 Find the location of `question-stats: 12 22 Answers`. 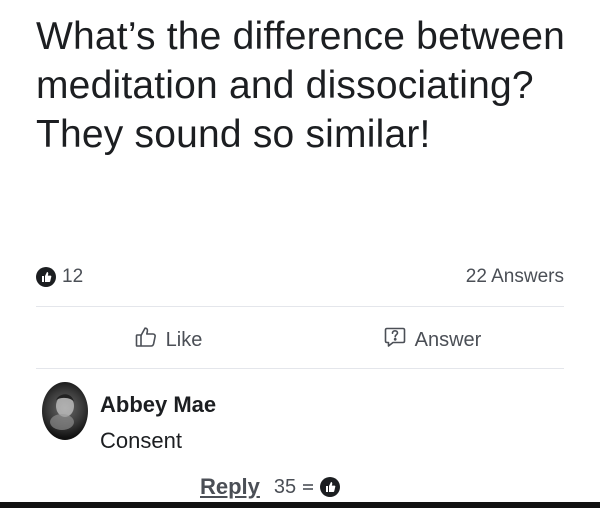

question-stats: 12 22 Answers is located at coordinates (300, 277).